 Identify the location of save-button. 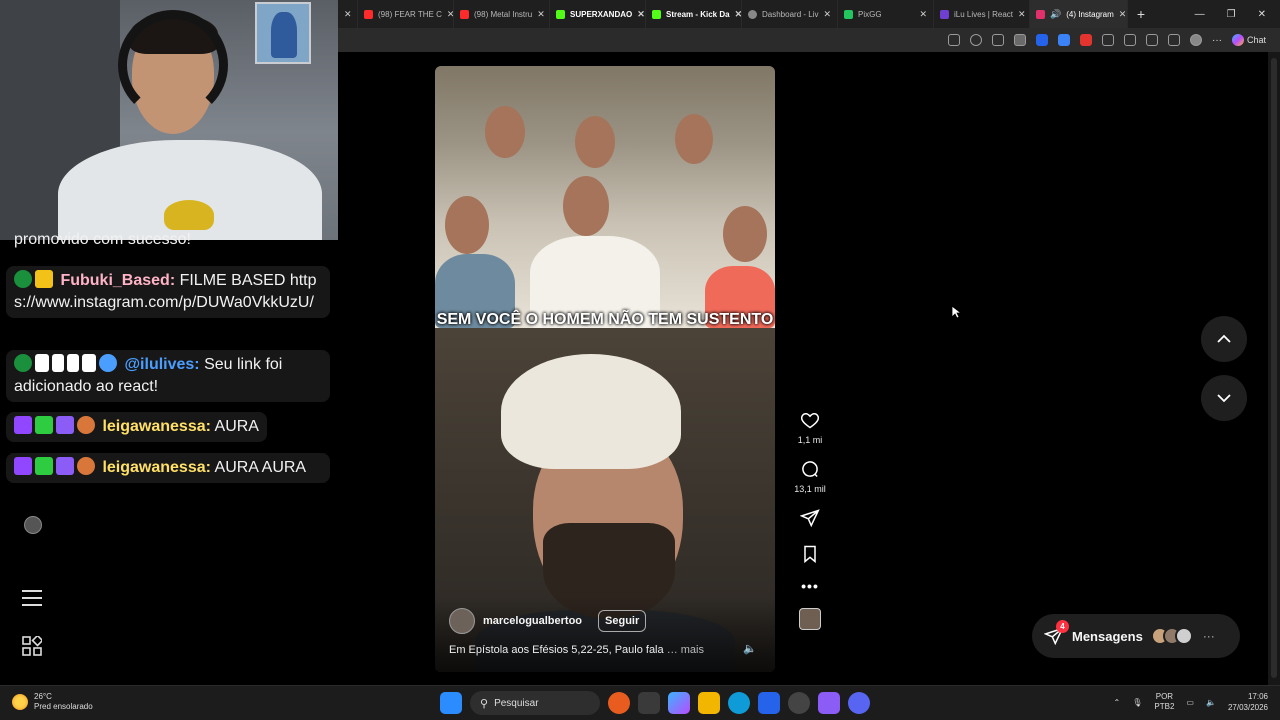
(810, 554).